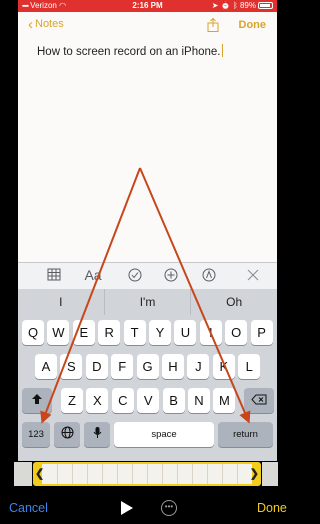 The height and width of the screenshot is (524, 320). What do you see at coordinates (236, 332) in the screenshot?
I see `key-o: O` at bounding box center [236, 332].